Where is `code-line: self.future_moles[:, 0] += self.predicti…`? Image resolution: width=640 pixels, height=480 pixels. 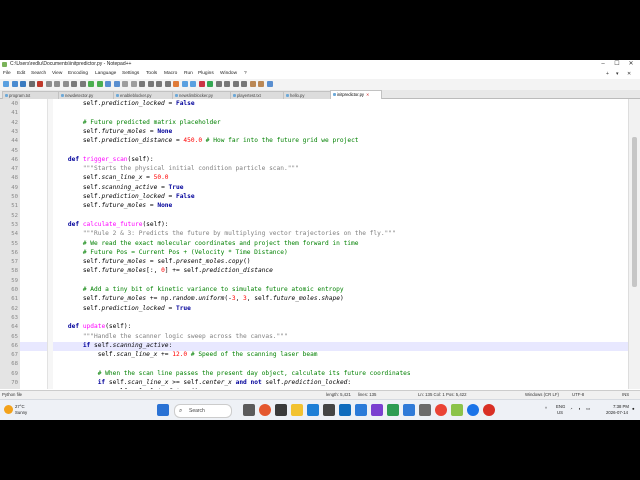 code-line: self.future_moles[:, 0] += self.predicti… is located at coordinates (163, 270).